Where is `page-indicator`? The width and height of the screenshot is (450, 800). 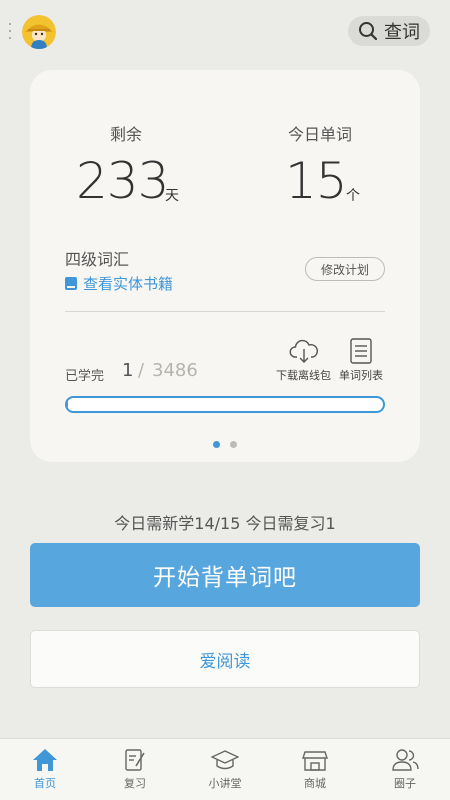 page-indicator is located at coordinates (225, 444).